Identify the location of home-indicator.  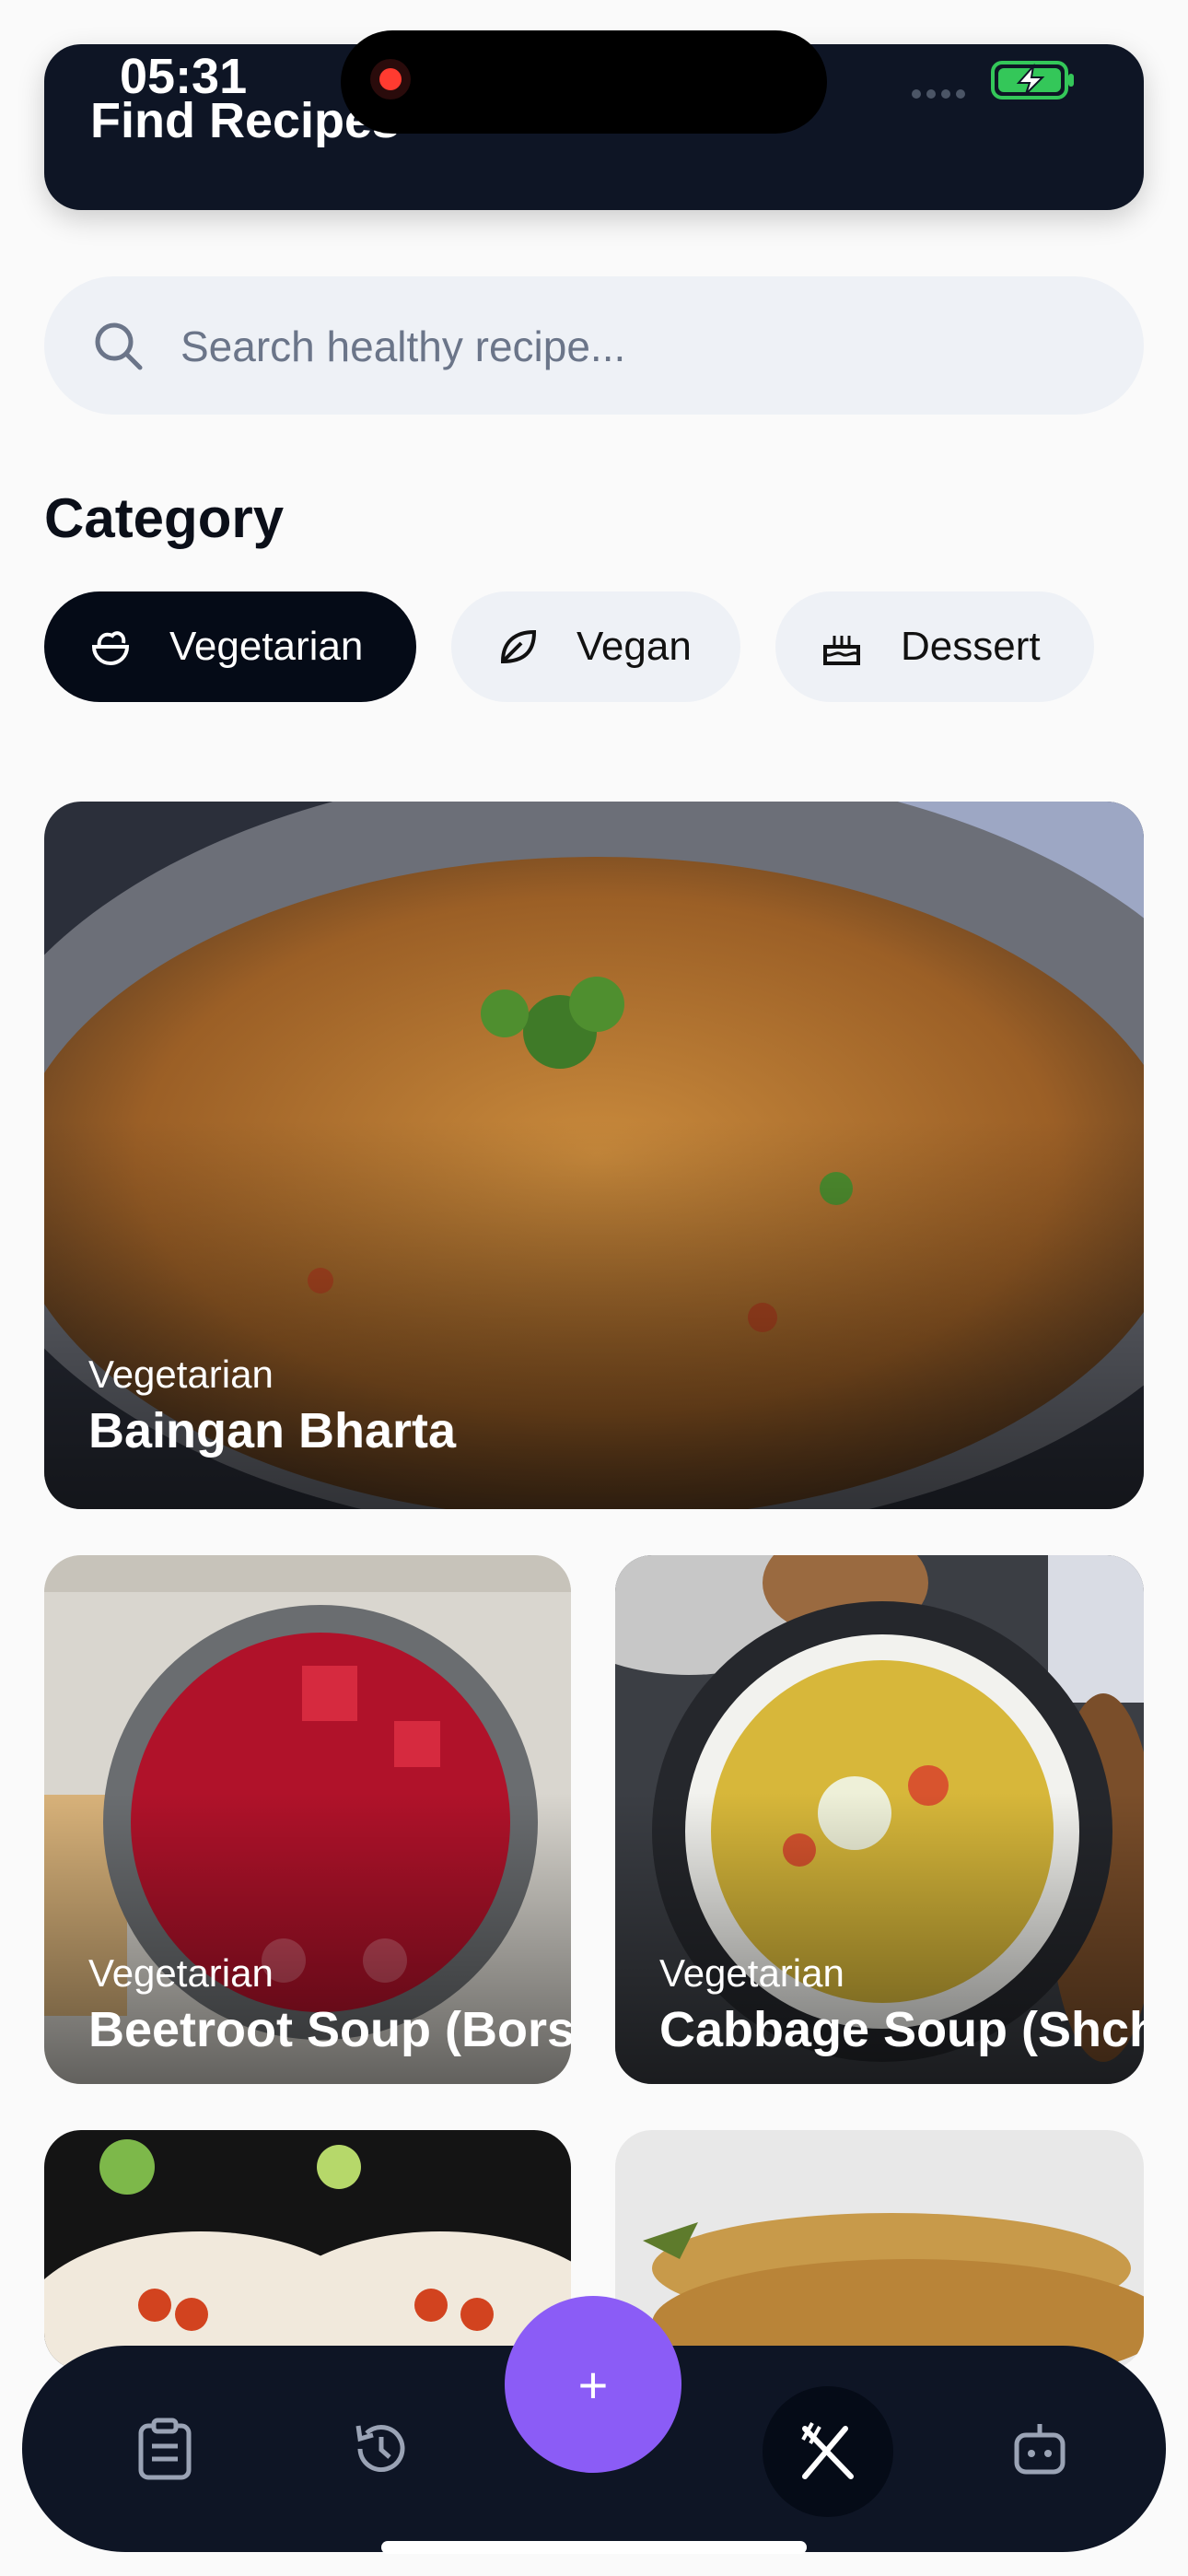
(594, 2547).